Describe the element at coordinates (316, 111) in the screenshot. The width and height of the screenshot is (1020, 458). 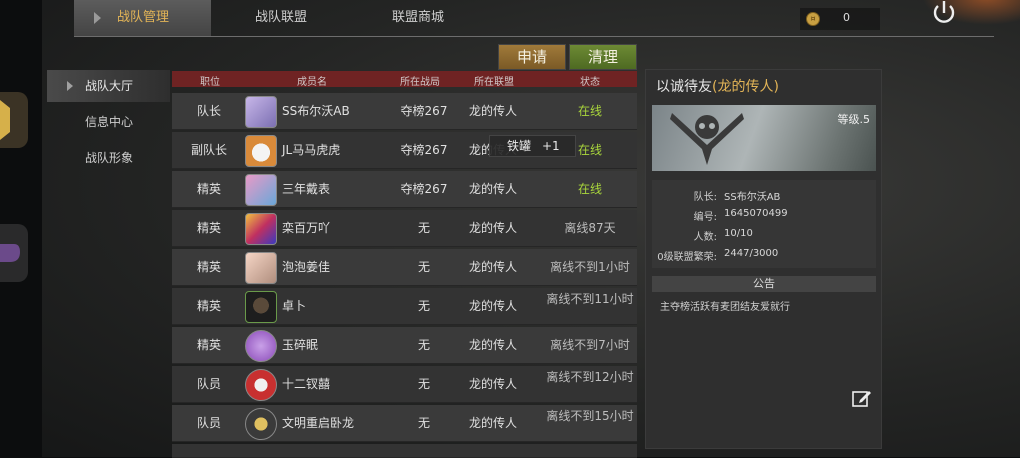
I see `row-name: SS布尔沃AB` at that location.